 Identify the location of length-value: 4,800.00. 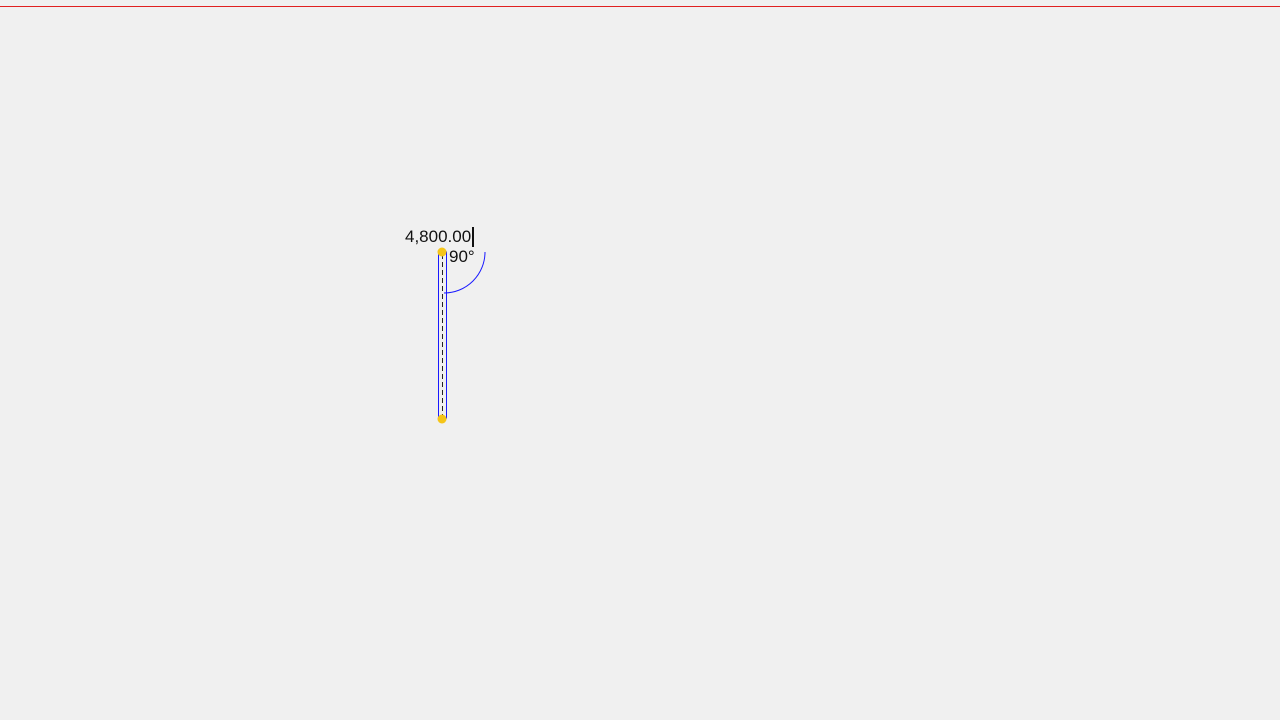
(438, 236).